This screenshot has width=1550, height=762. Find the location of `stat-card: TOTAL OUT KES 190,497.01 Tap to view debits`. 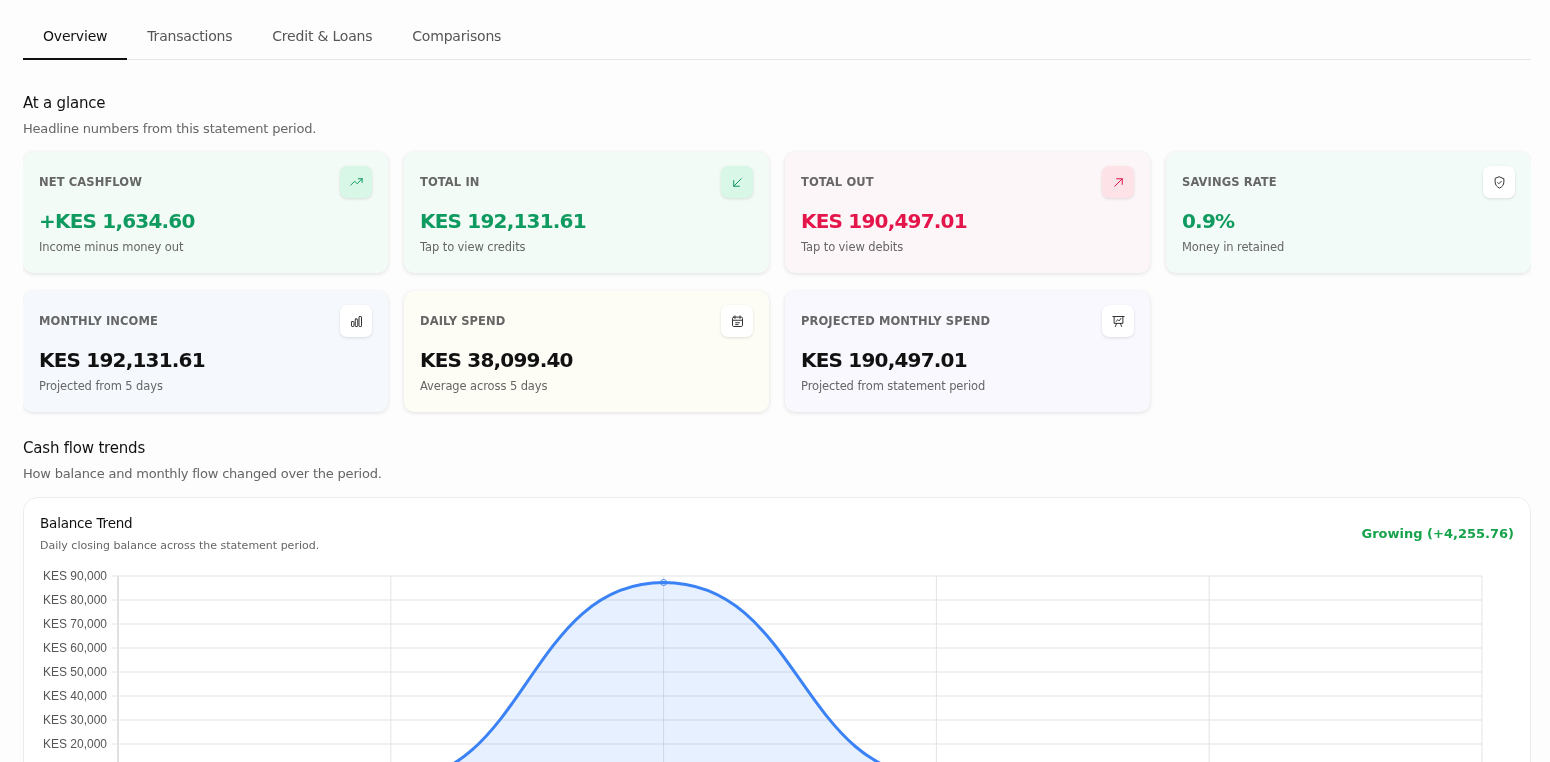

stat-card: TOTAL OUT KES 190,497.01 Tap to view debits is located at coordinates (967, 212).